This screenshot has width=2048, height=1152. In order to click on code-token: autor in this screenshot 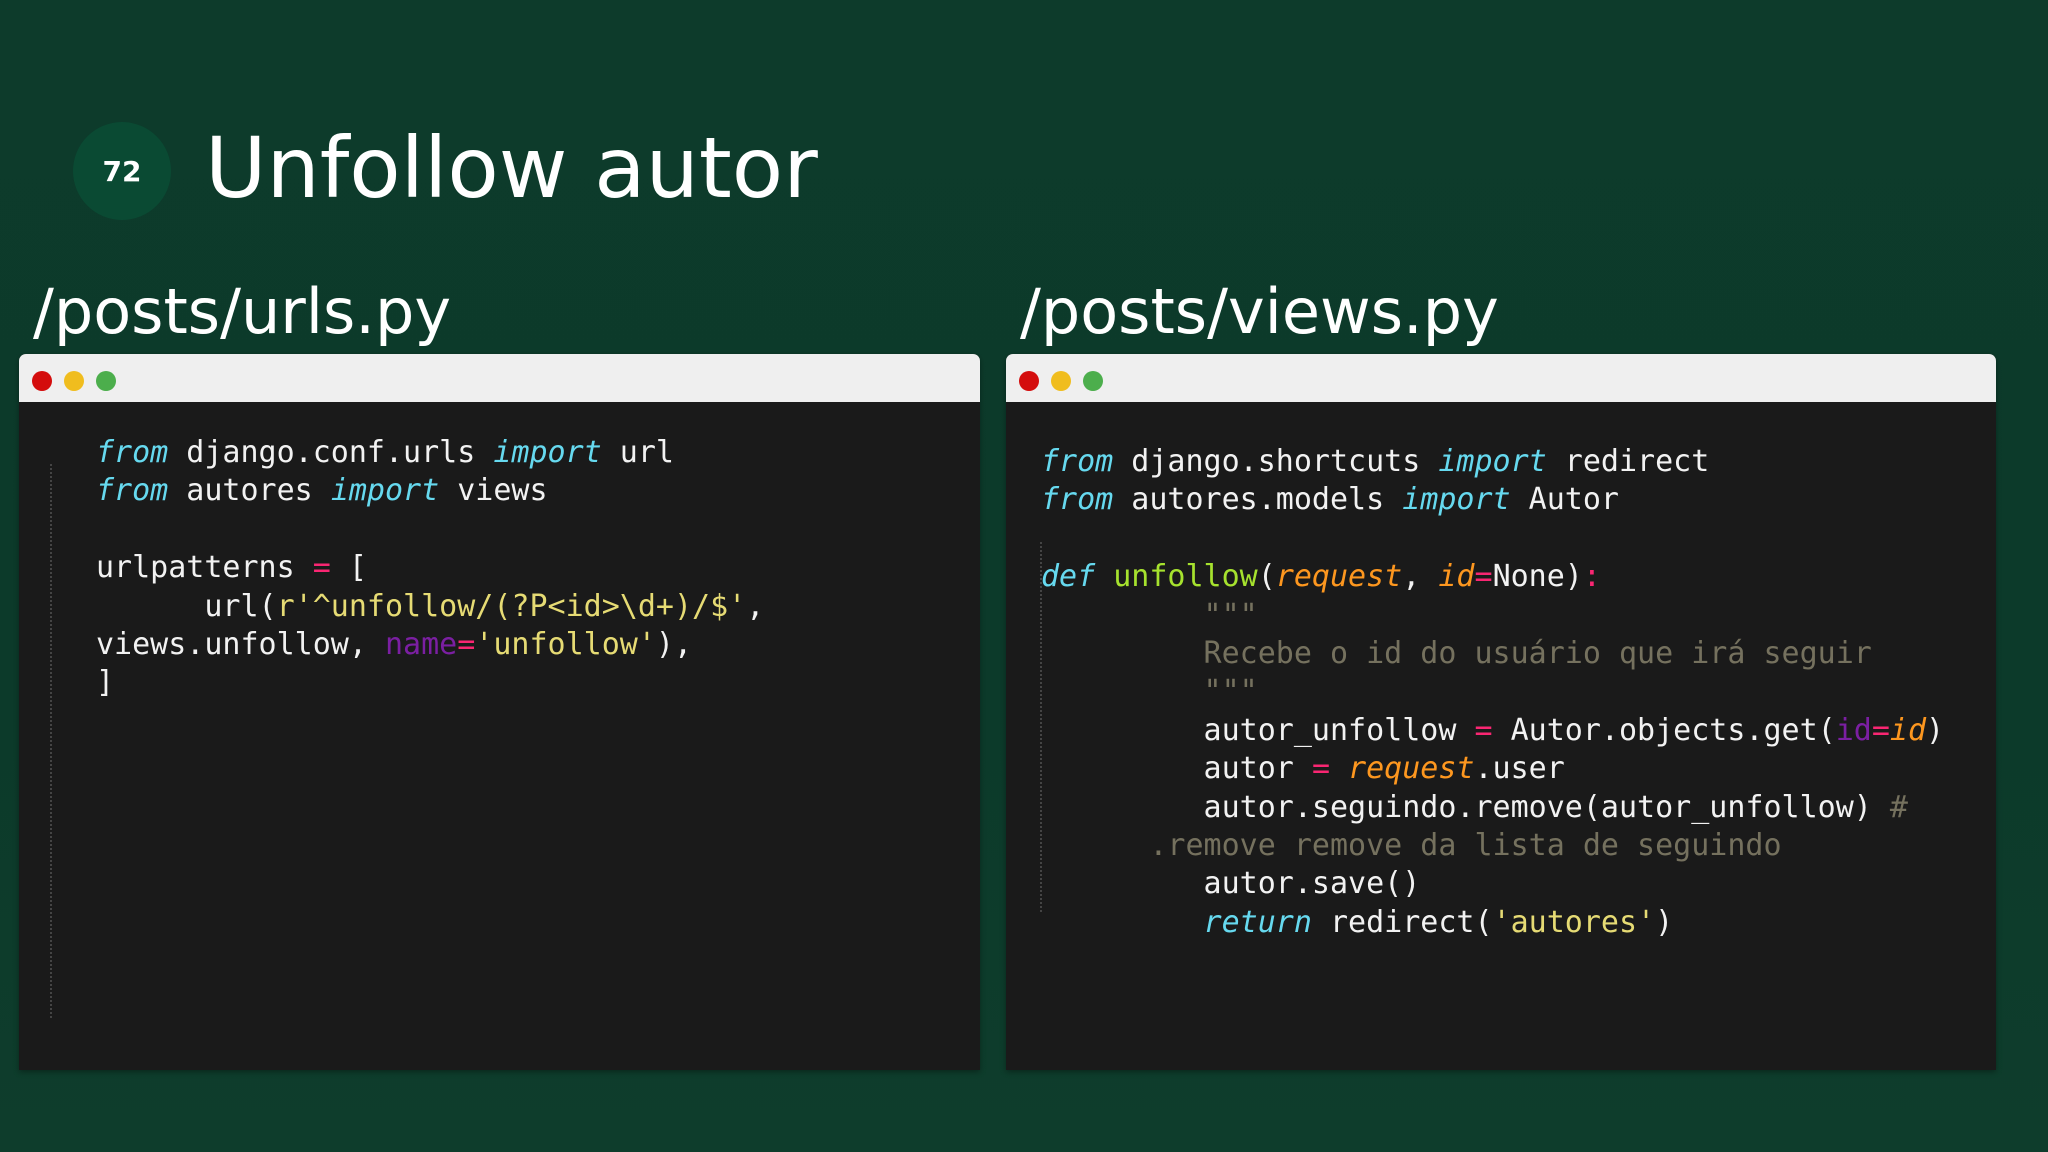, I will do `click(1176, 769)`.